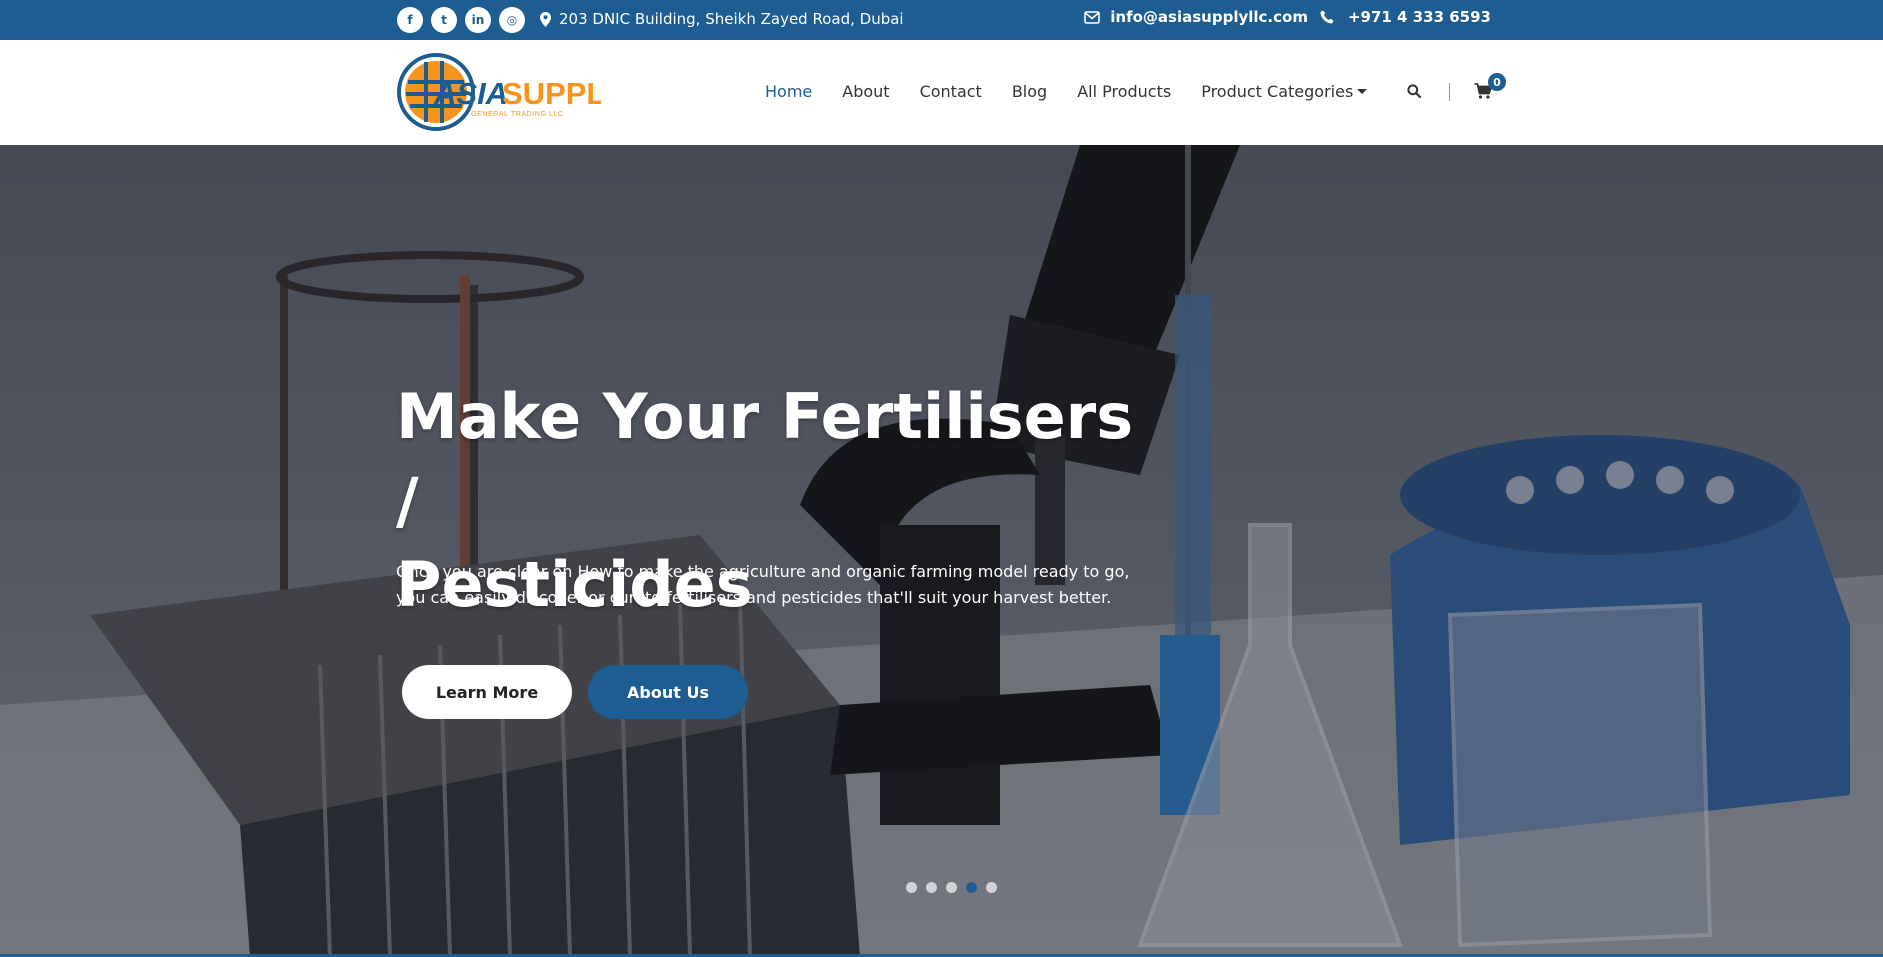  What do you see at coordinates (1209, 17) in the screenshot?
I see `email-link: info@asiasupplyllc.com` at bounding box center [1209, 17].